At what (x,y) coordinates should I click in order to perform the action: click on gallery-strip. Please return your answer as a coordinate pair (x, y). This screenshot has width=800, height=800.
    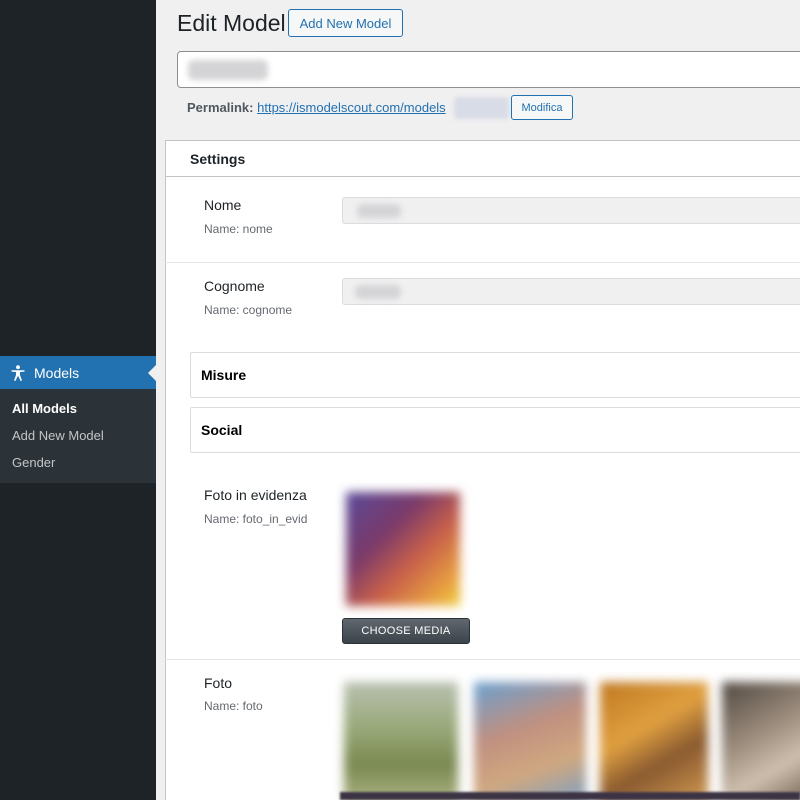
    Looking at the image, I should click on (570, 796).